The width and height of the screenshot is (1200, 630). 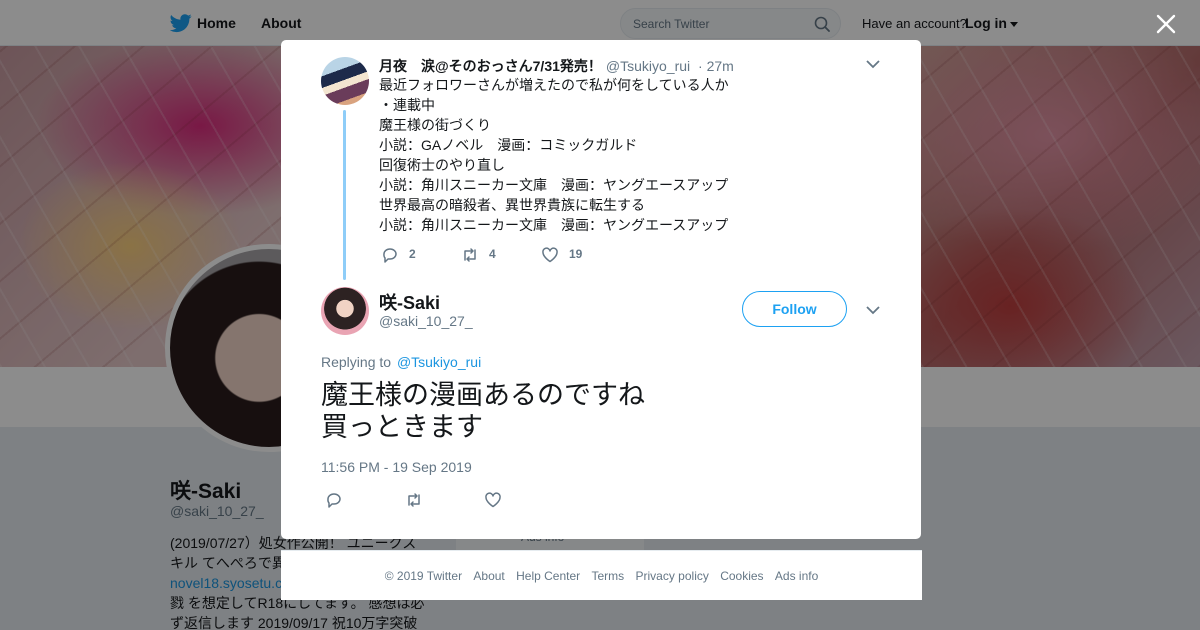 I want to click on tweet-text-line: 最近フォロワーさんが増えたので私が何をしている人か, so click(x=554, y=85).